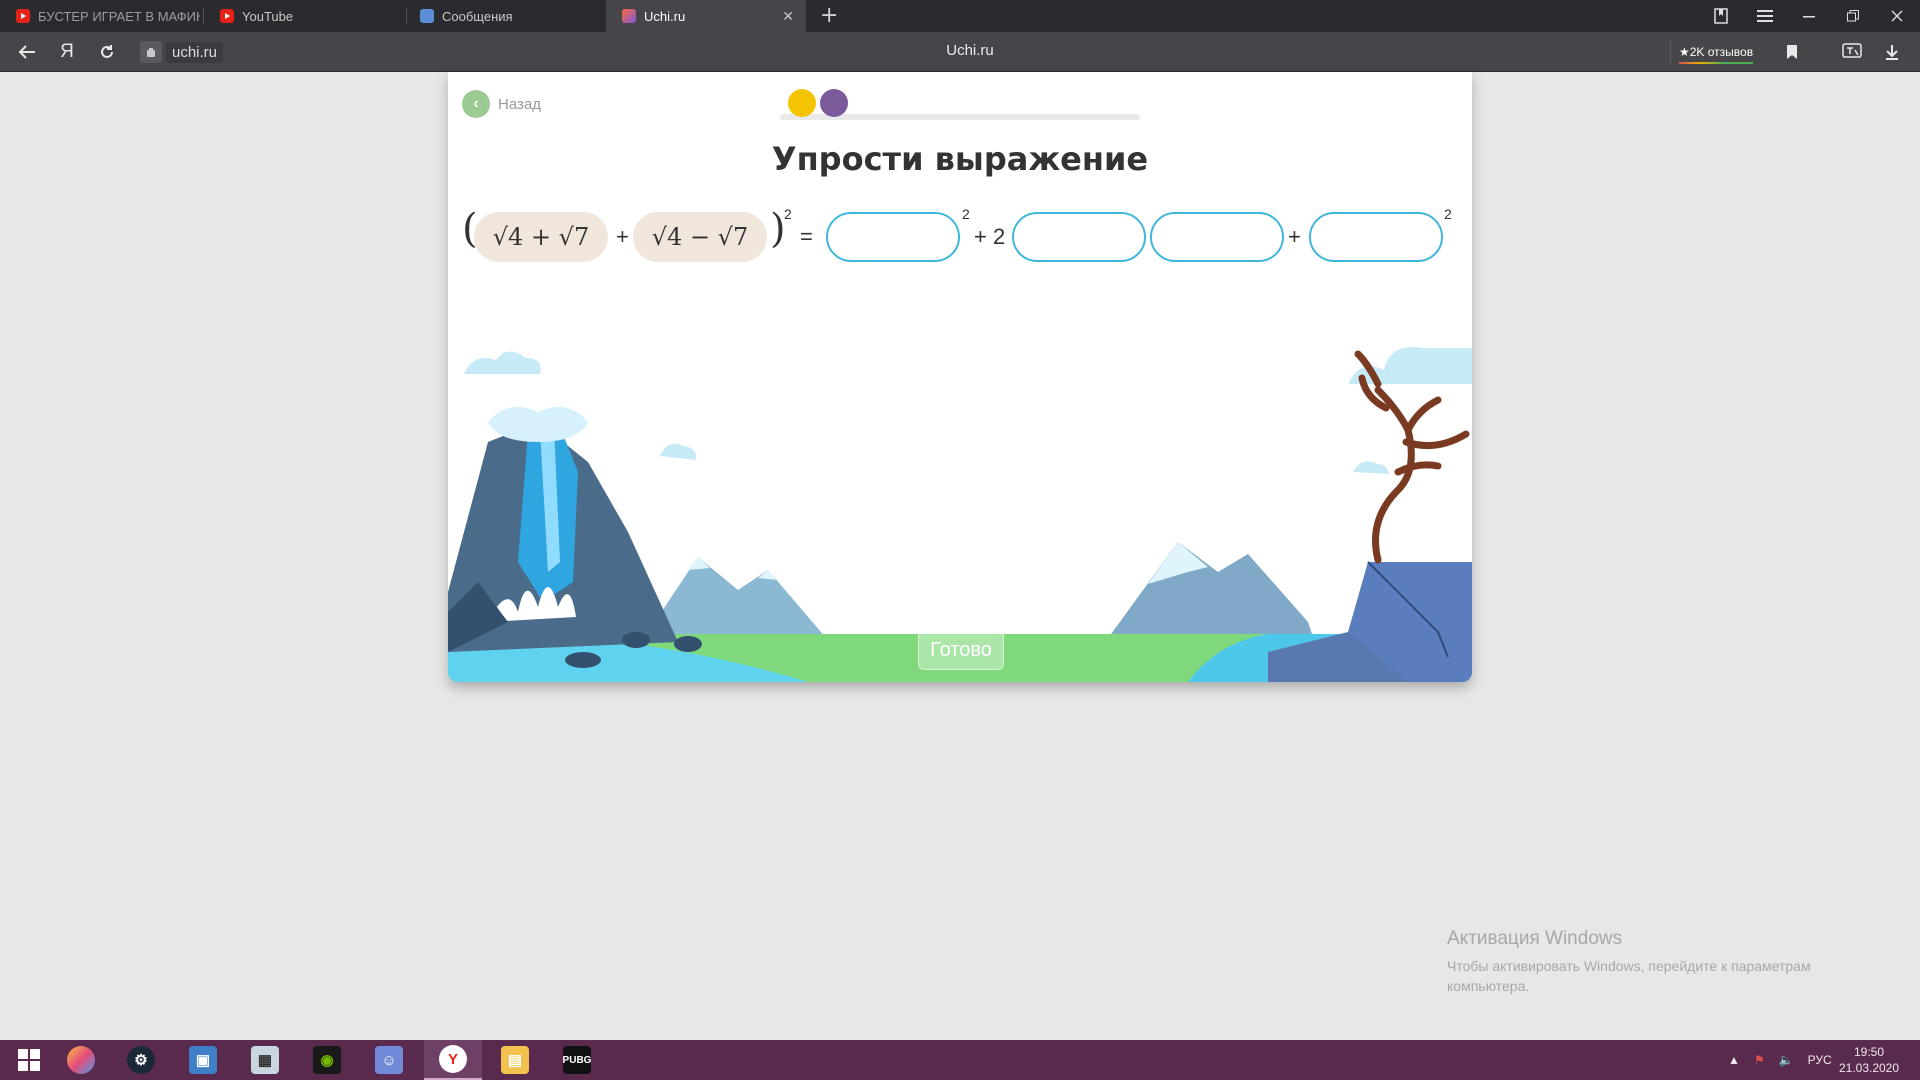 This screenshot has width=1920, height=1080. Describe the element at coordinates (476, 104) in the screenshot. I see `chevron-left-icon: ‹` at that location.